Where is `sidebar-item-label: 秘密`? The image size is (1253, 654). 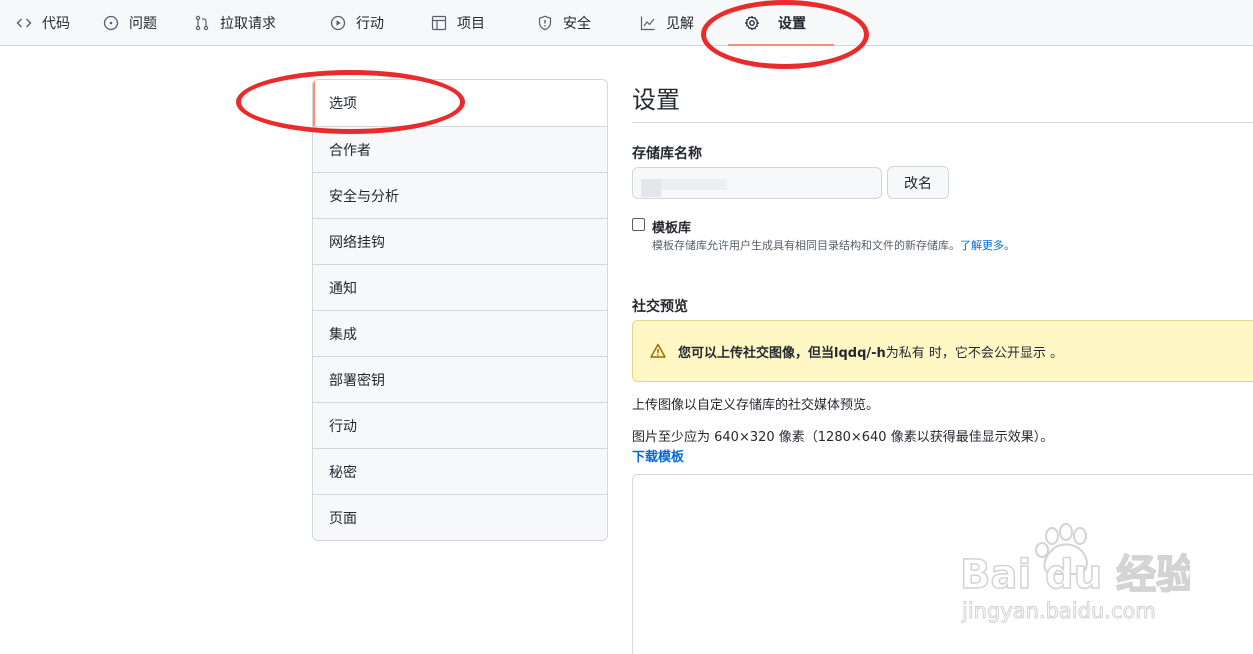
sidebar-item-label: 秘密 is located at coordinates (343, 472).